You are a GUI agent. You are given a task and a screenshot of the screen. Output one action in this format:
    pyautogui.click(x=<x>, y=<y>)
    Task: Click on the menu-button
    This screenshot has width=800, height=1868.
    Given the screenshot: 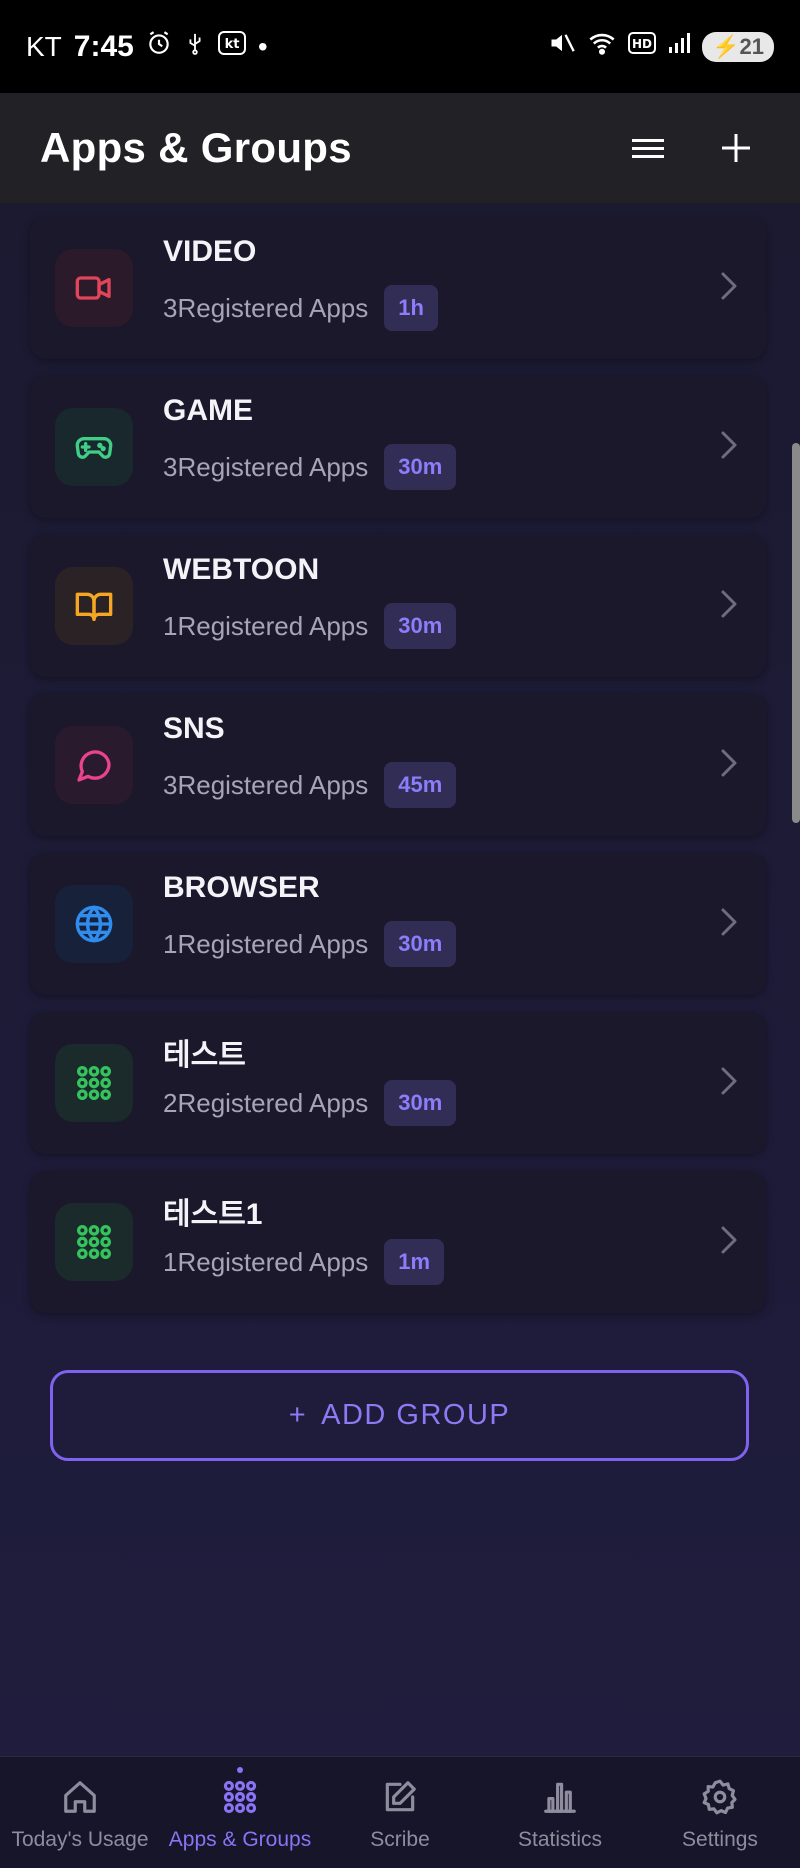 What is the action you would take?
    pyautogui.click(x=648, y=148)
    